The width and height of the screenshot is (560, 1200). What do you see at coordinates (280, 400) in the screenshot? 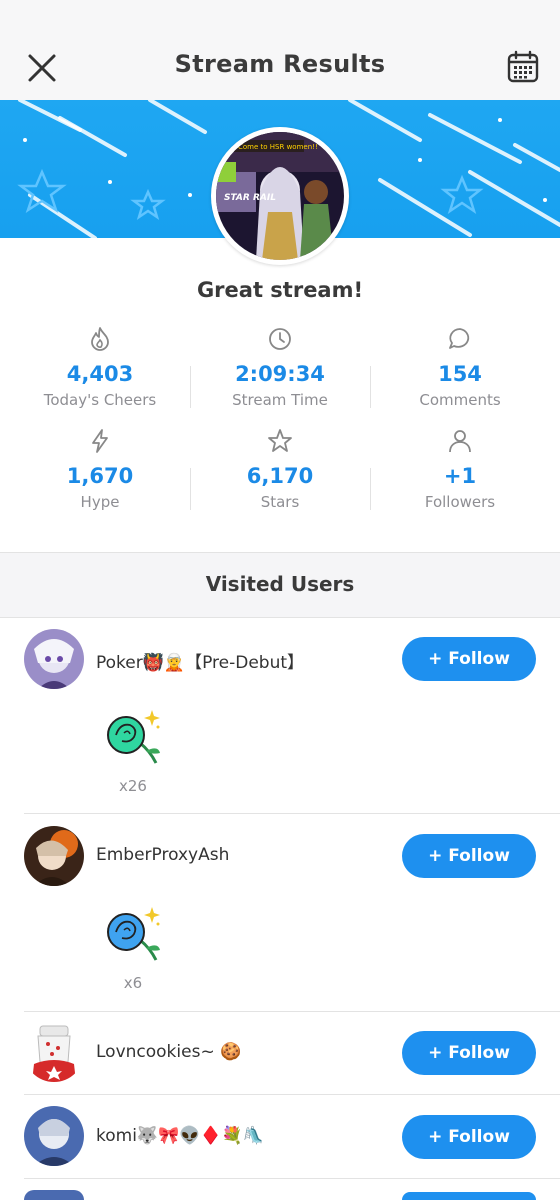
I see `stat-label: Stream Time` at bounding box center [280, 400].